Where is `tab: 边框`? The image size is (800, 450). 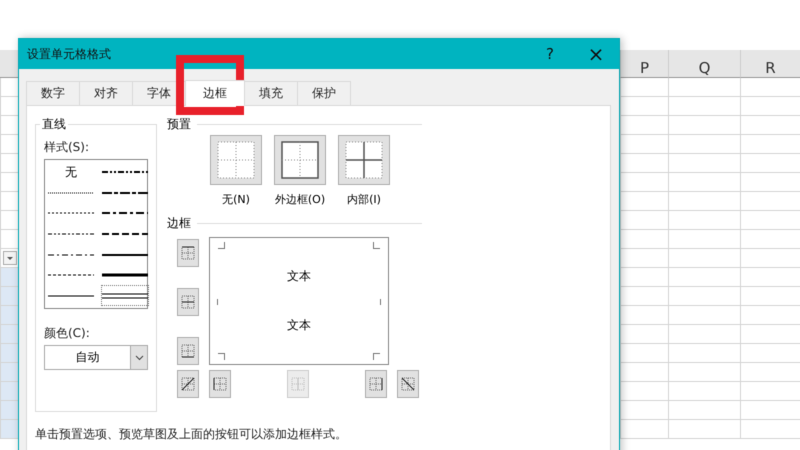 tab: 边框 is located at coordinates (215, 93).